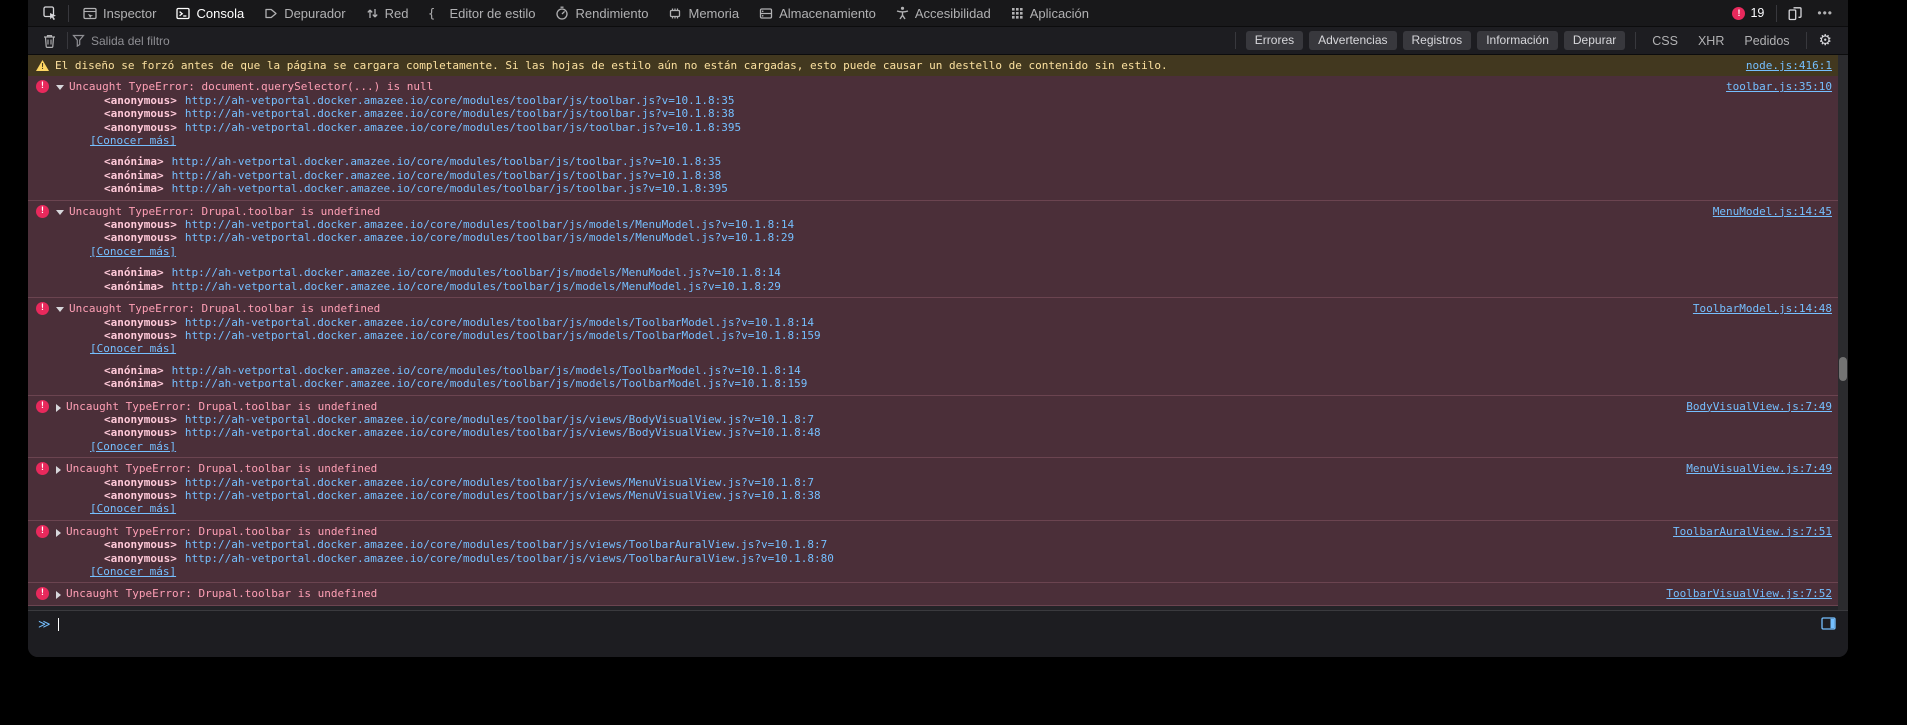  I want to click on filter-button-css: CSS, so click(1665, 41).